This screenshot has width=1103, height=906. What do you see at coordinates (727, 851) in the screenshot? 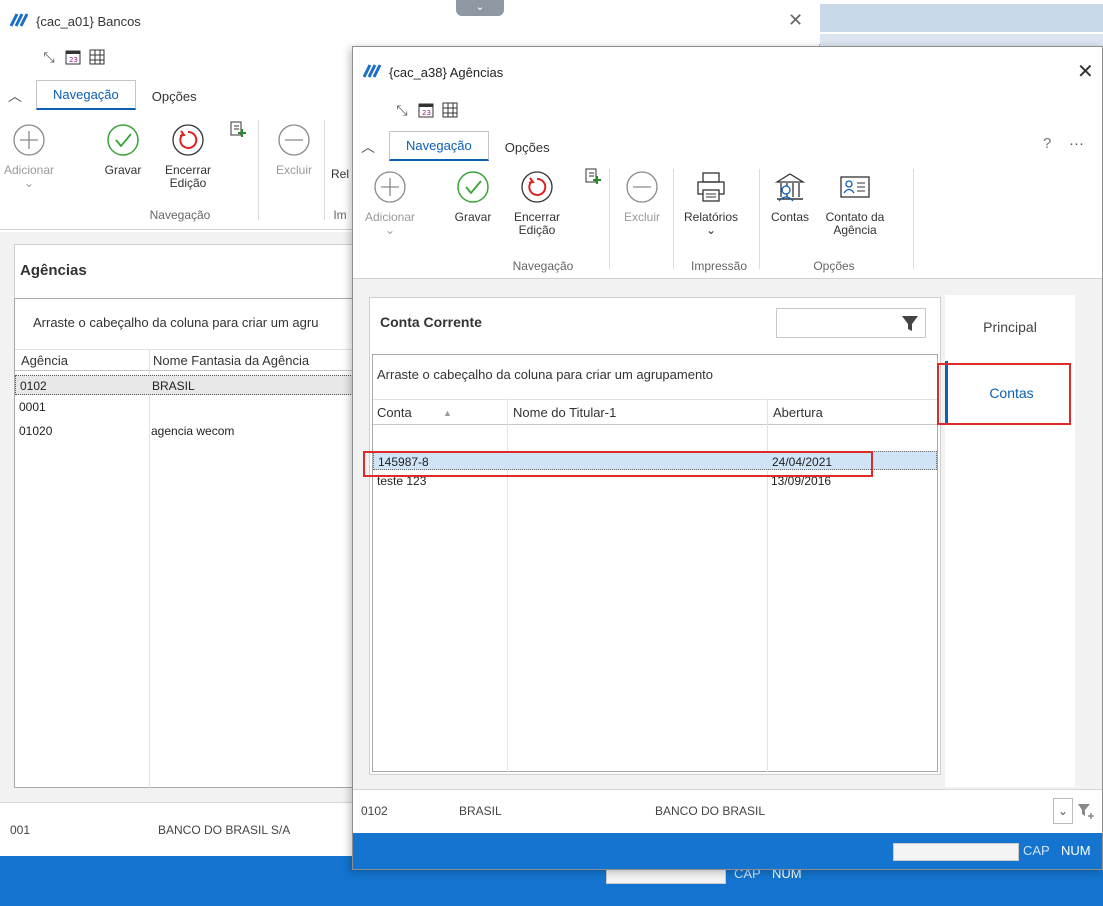
I see `status-bar: CAP NUM` at bounding box center [727, 851].